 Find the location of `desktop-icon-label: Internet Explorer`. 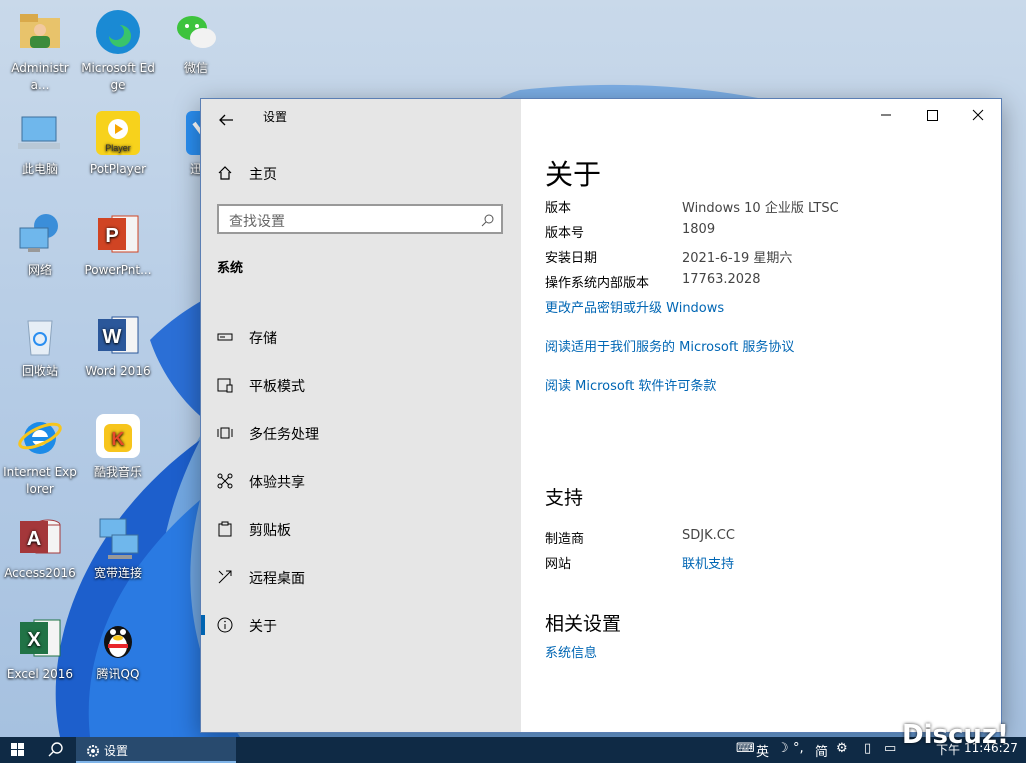

desktop-icon-label: Internet Explorer is located at coordinates (40, 480).